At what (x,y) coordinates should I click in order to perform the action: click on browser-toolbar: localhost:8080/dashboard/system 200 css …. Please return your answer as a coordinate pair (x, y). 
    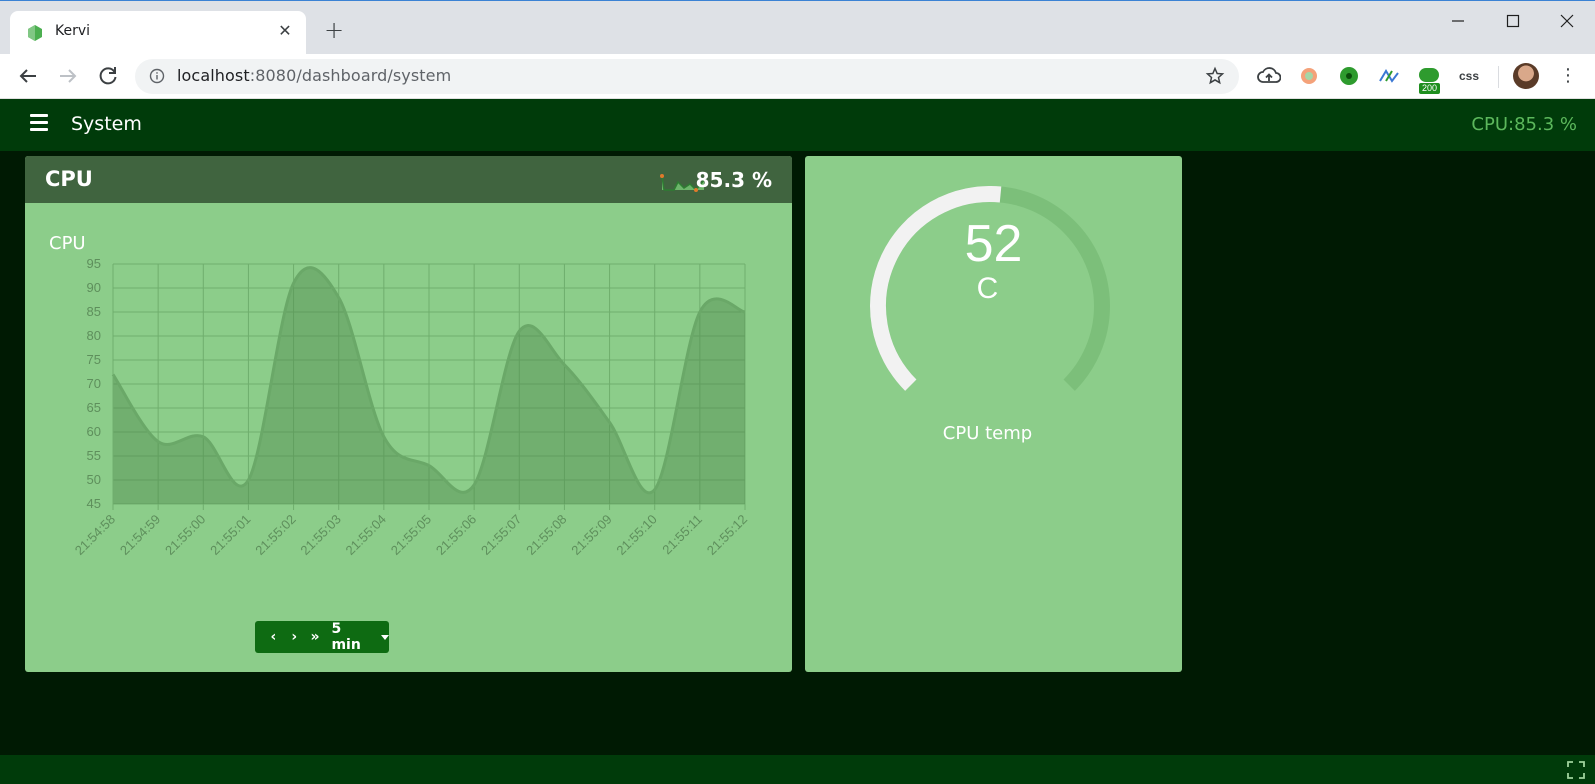
    Looking at the image, I should click on (797, 76).